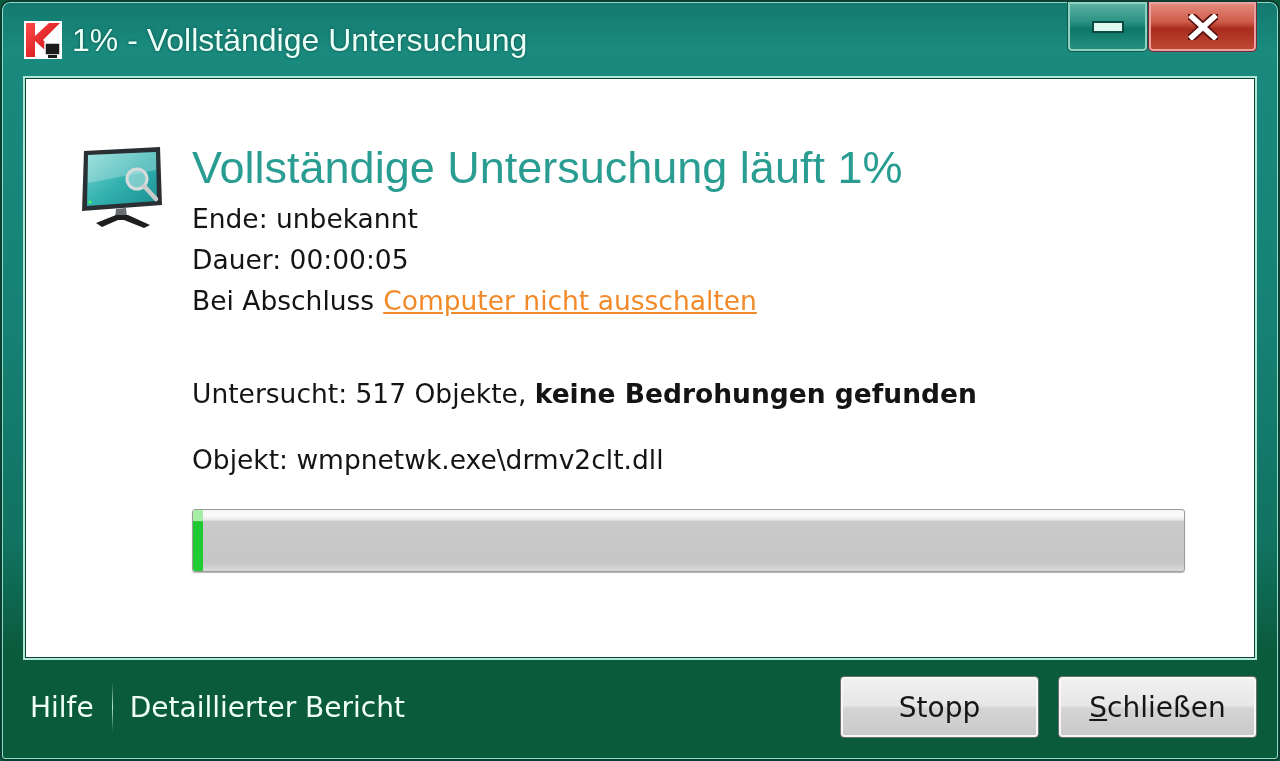 This screenshot has width=1280, height=761. Describe the element at coordinates (300, 40) in the screenshot. I see `window-title: 1% - Vollständige Untersuchung` at that location.